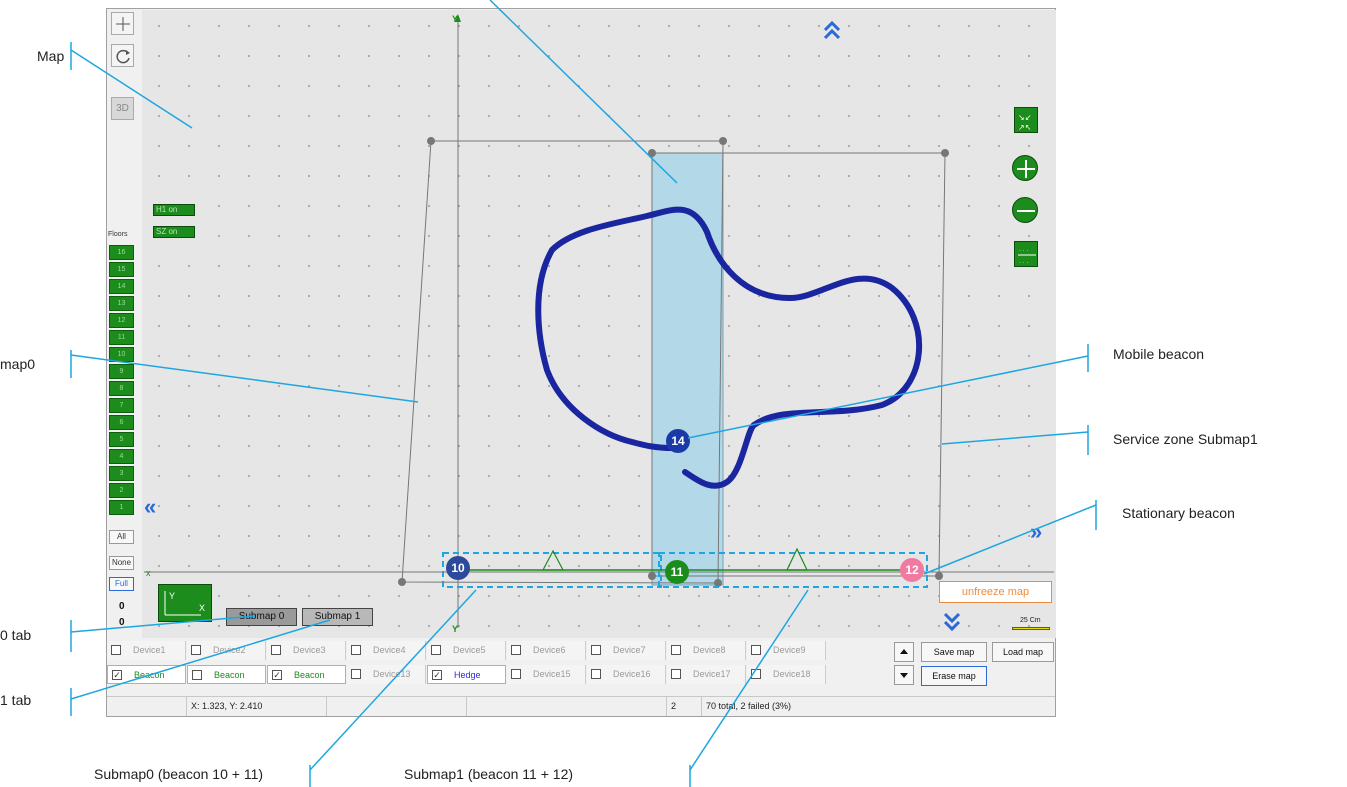 This screenshot has width=1347, height=787. I want to click on floor-button: 9, so click(121, 371).